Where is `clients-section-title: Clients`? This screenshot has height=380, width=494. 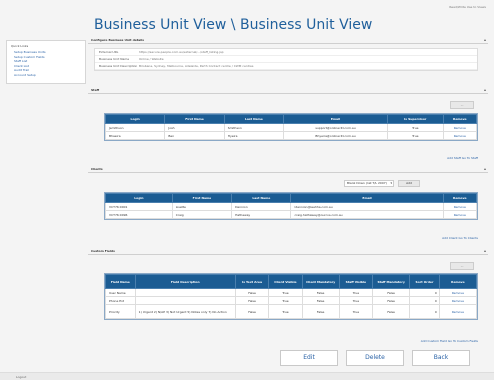
clients-section-title: Clients is located at coordinates (97, 169).